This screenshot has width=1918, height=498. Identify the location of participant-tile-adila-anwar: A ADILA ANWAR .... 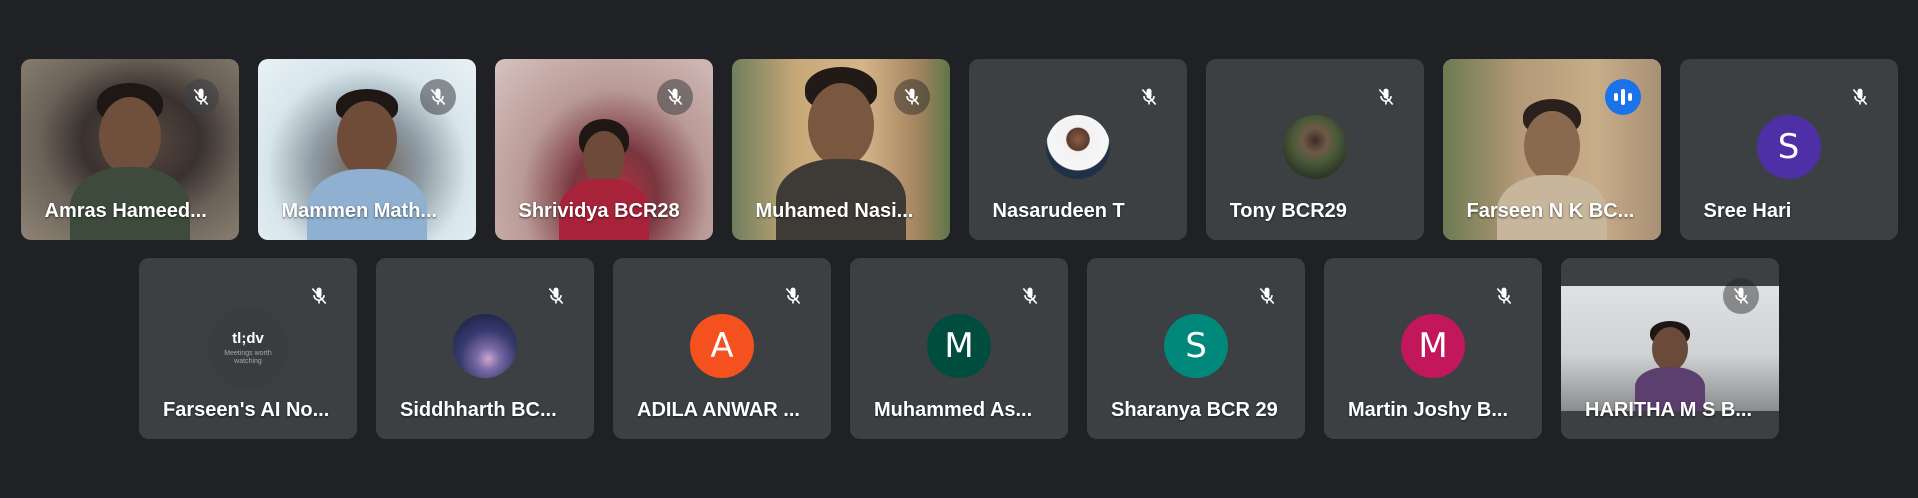
(722, 348).